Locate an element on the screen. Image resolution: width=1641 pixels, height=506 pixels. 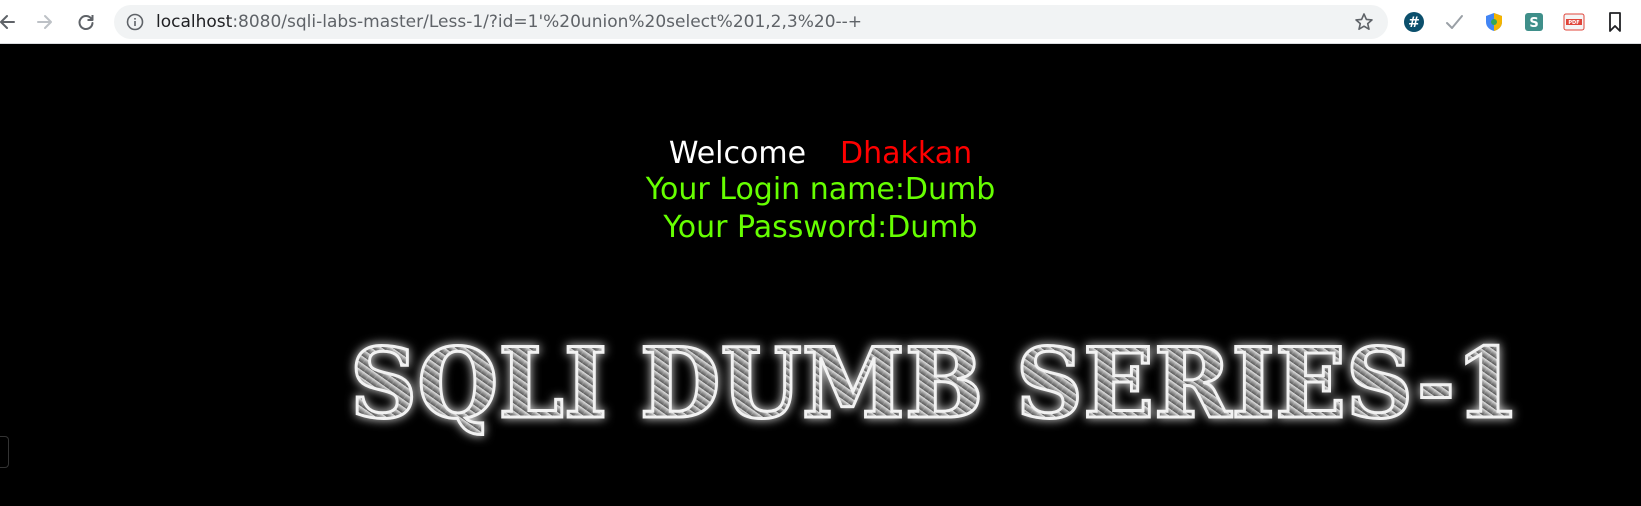
star-icon is located at coordinates (1364, 22).